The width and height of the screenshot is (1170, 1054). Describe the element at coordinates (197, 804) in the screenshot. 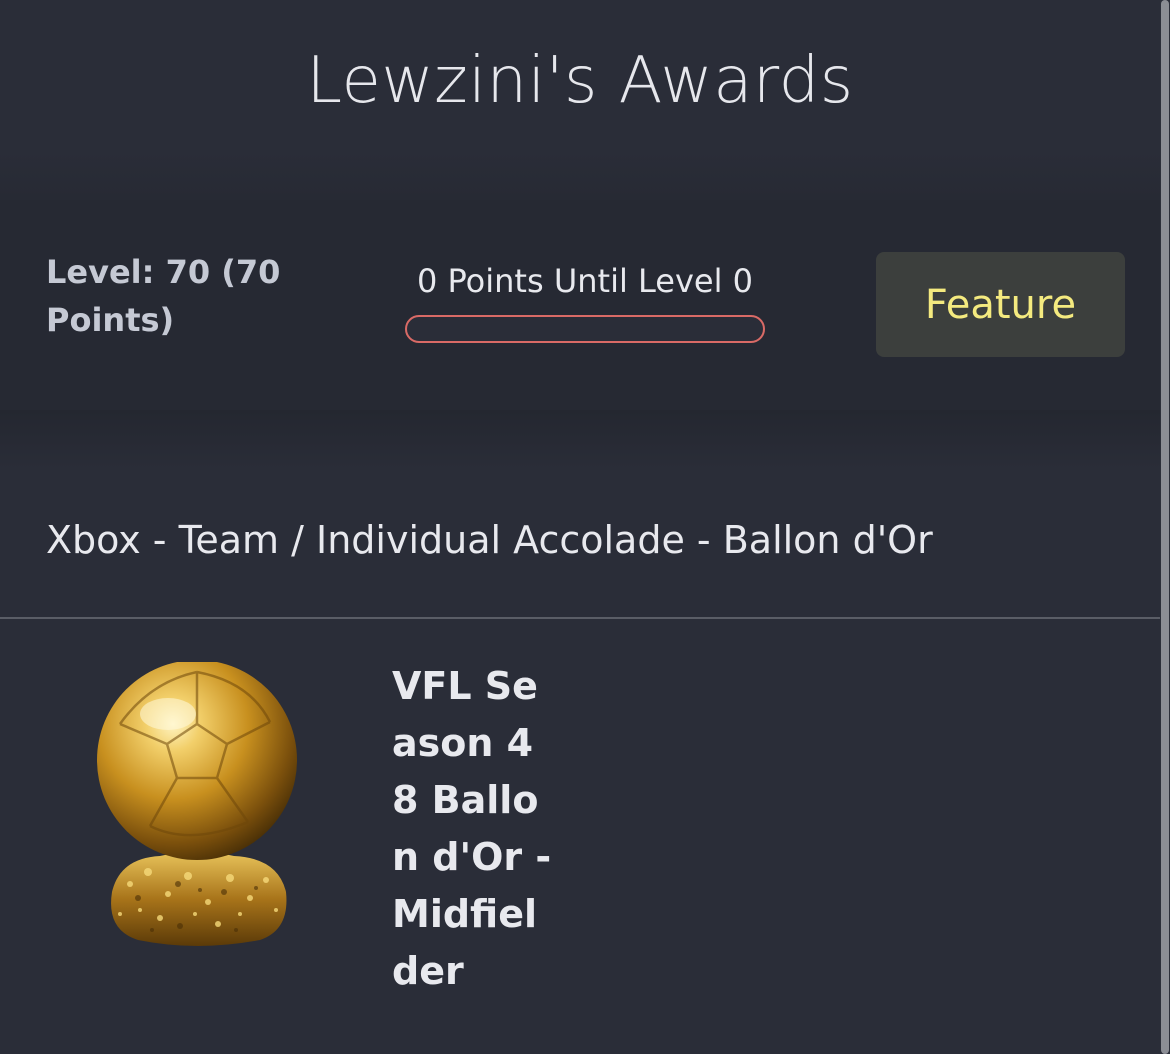

I see `ballon-d-or-trophy-image` at that location.